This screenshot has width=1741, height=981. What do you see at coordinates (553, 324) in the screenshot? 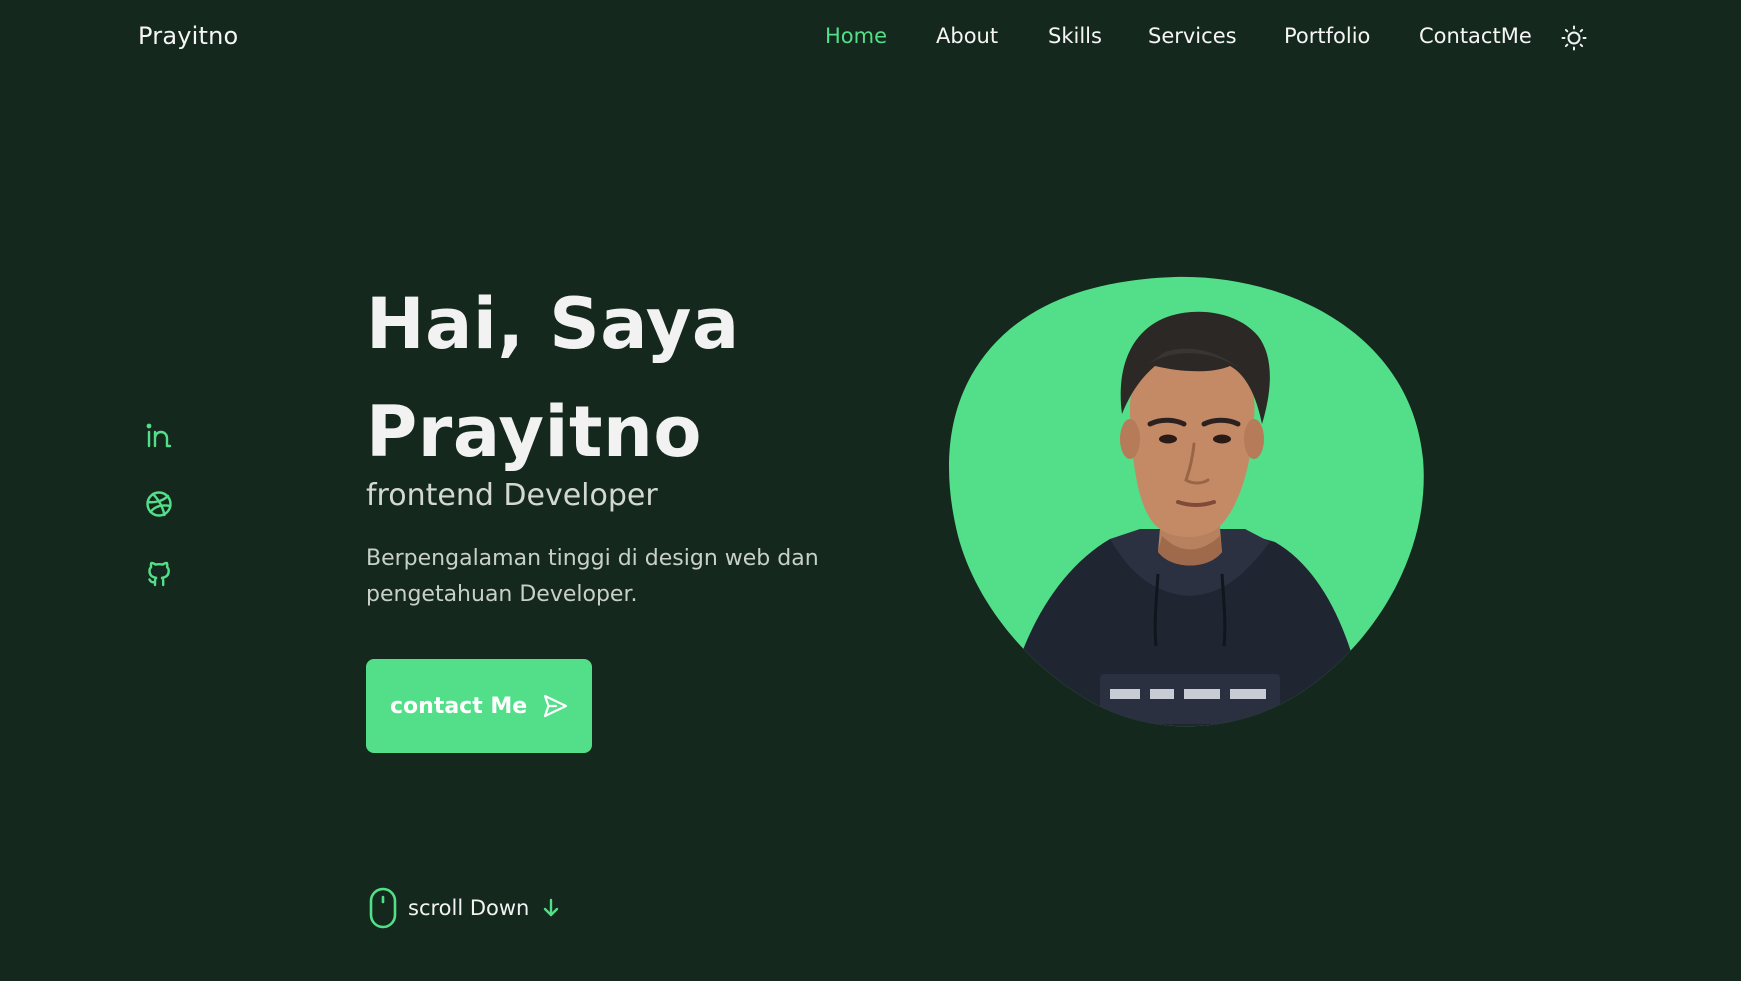
I see `hero-title-line1: Hai, Saya` at bounding box center [553, 324].